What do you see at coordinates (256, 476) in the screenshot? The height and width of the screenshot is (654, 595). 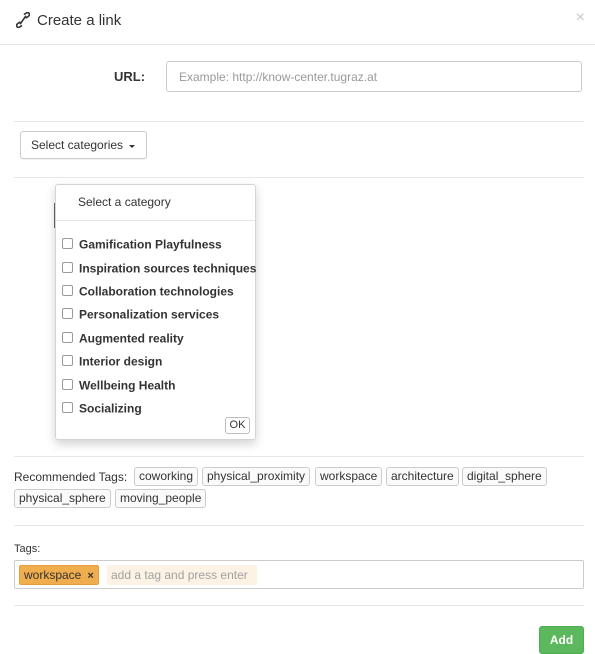 I see `recommended-tag: physical_proximity` at bounding box center [256, 476].